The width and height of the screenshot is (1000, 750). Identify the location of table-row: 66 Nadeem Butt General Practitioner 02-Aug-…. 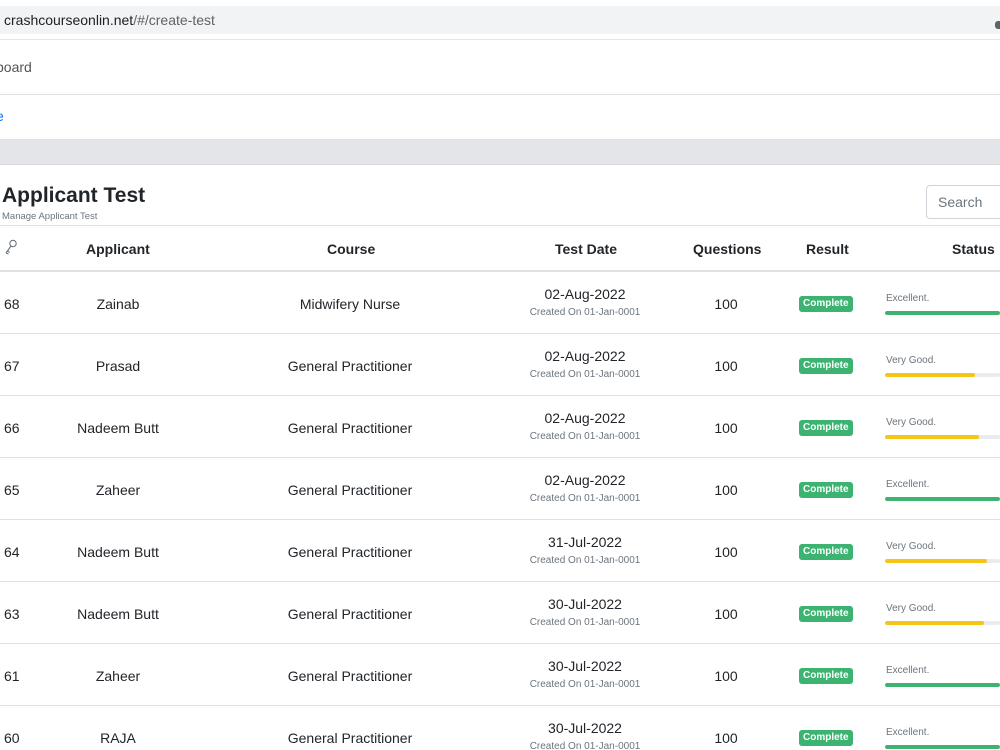
(500, 427).